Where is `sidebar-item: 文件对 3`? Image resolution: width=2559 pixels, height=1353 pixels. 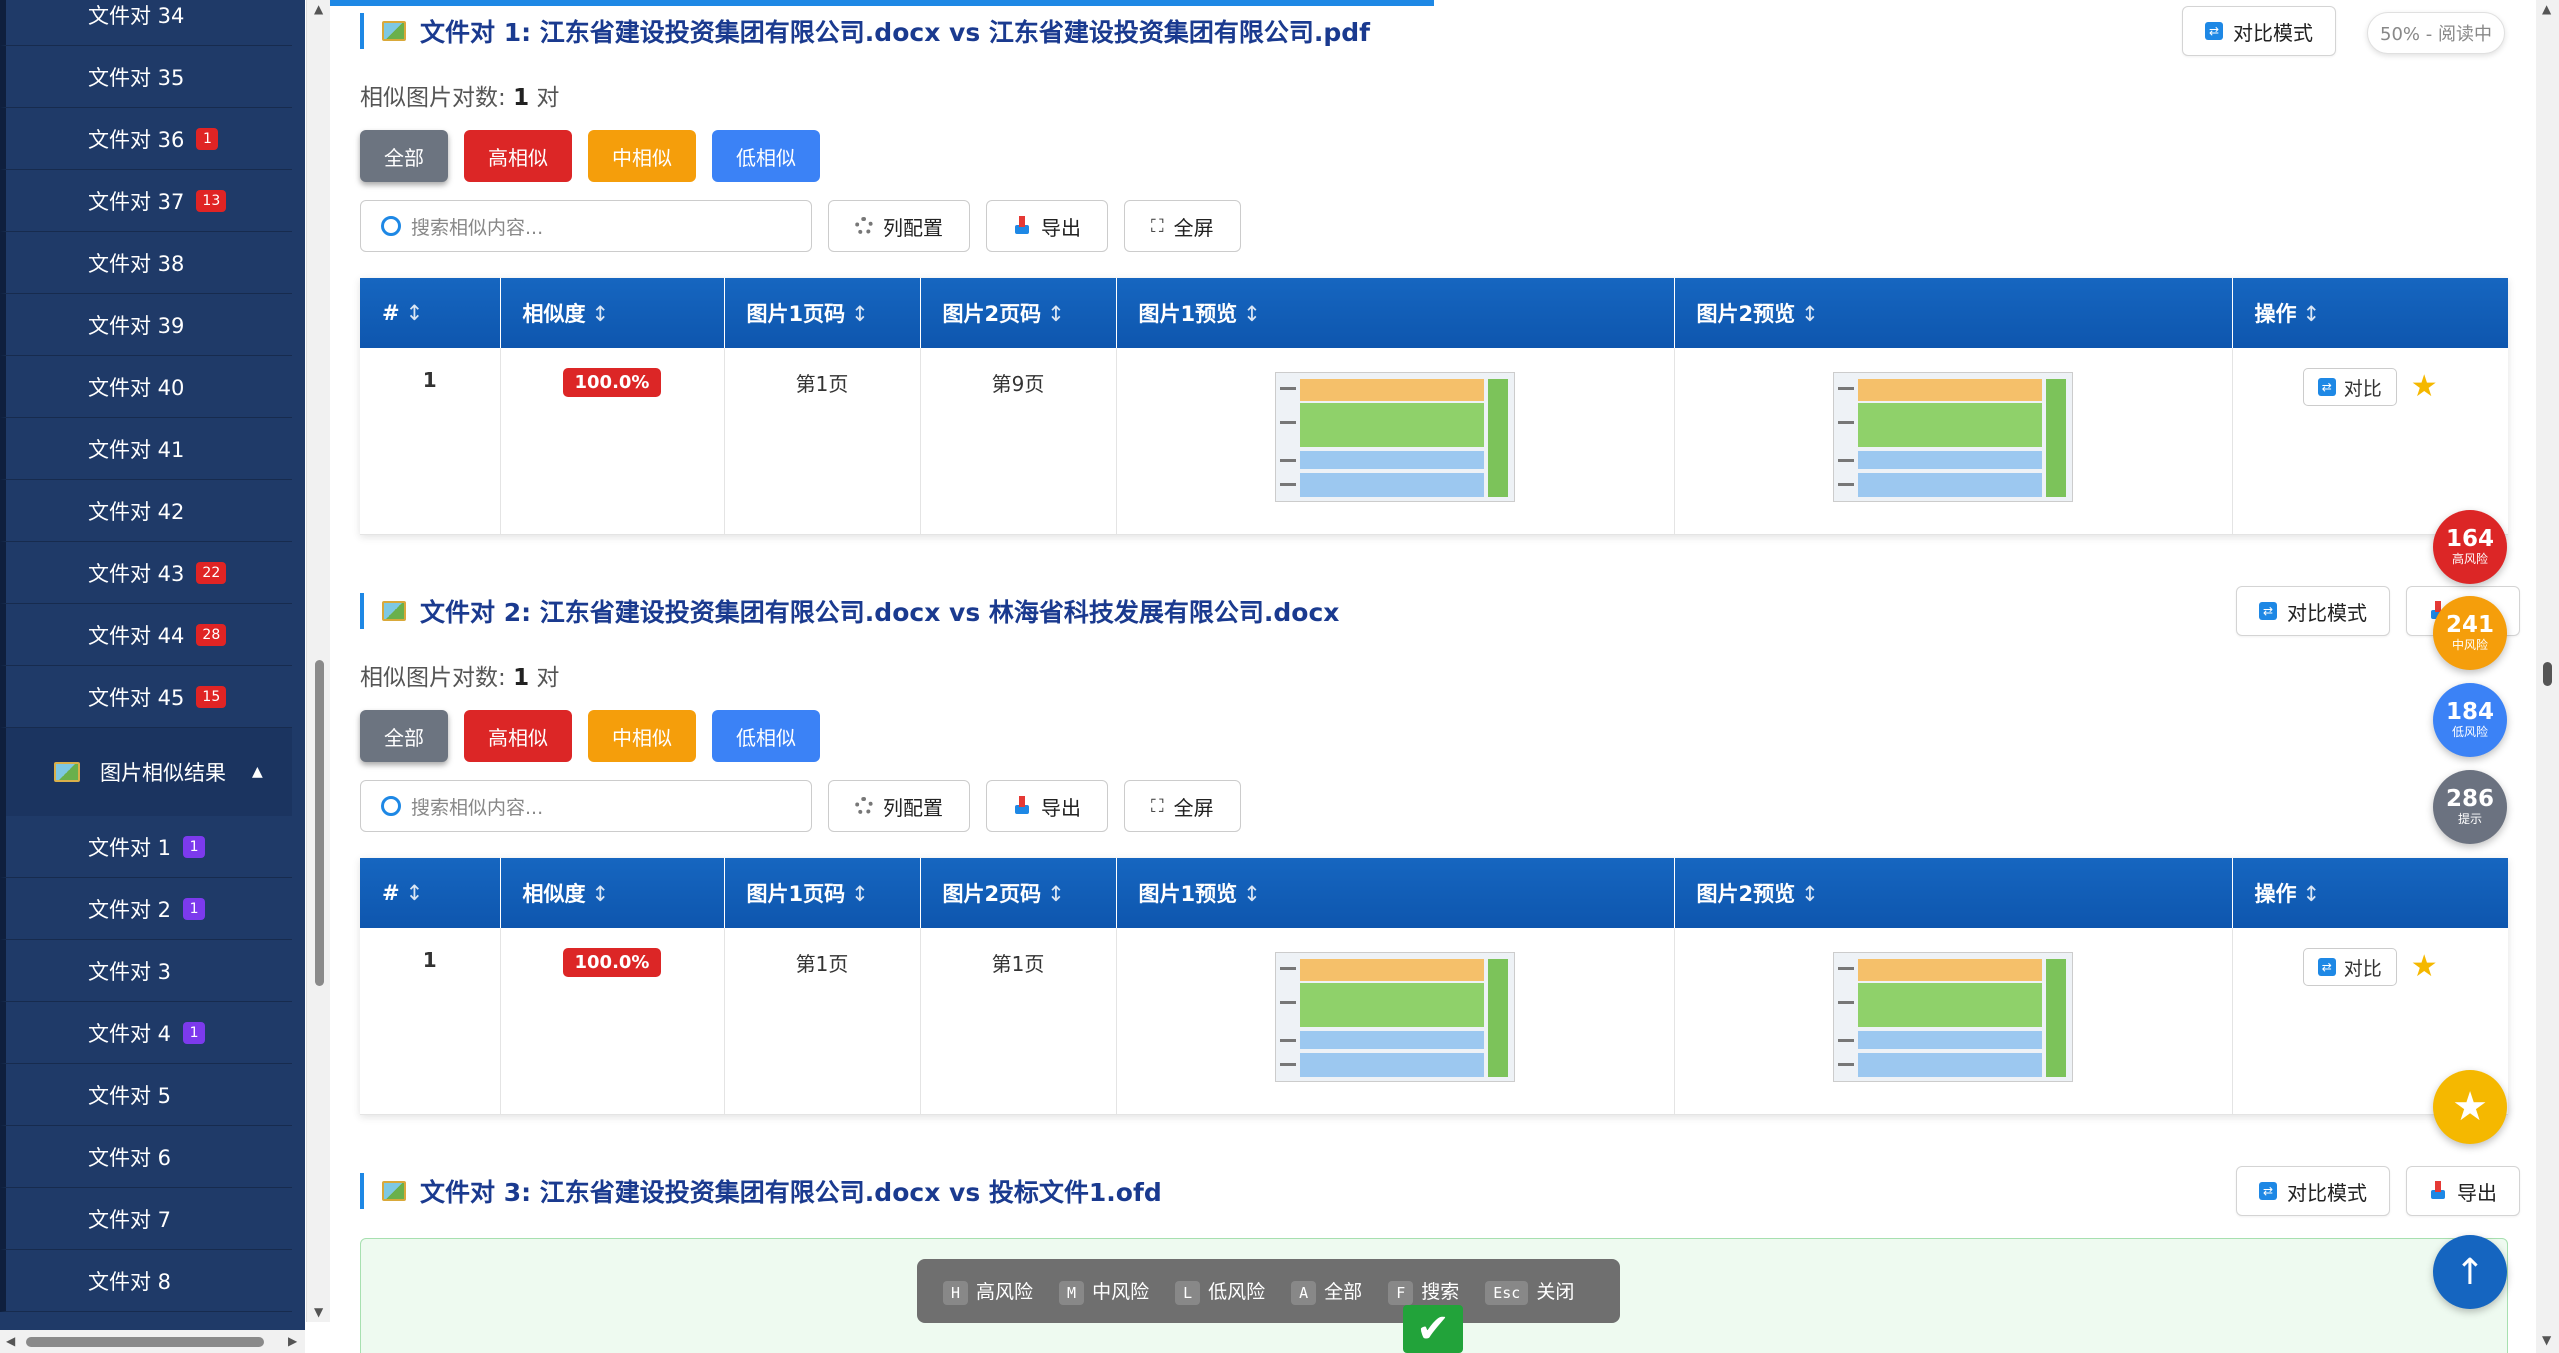
sidebar-item: 文件对 3 is located at coordinates (146, 971).